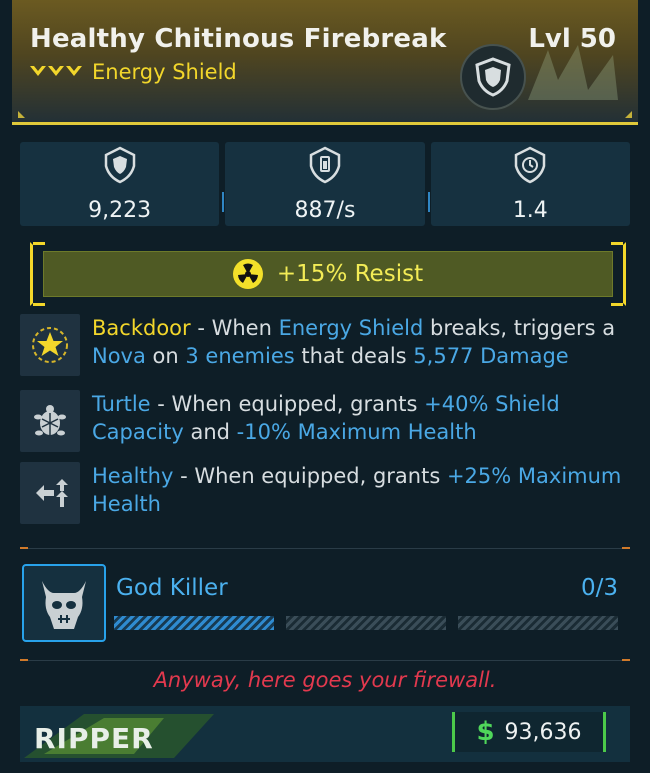 Image resolution: width=650 pixels, height=773 pixels. I want to click on price-tag: $ 93,636, so click(529, 732).